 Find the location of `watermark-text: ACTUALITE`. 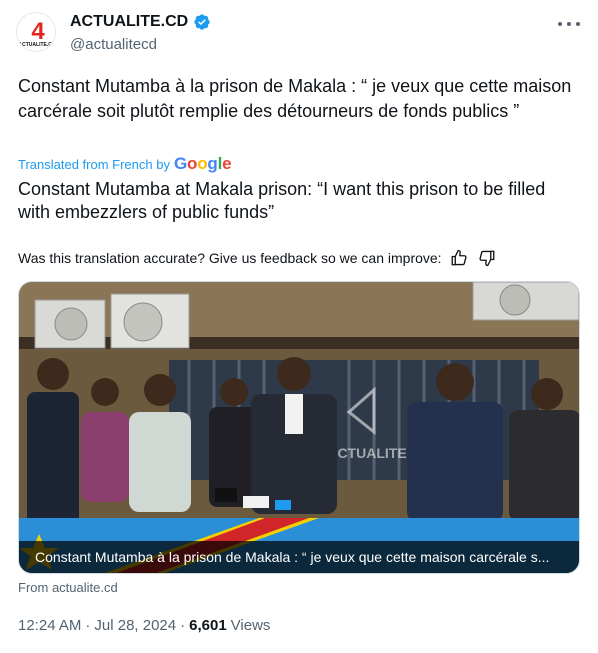

watermark-text: ACTUALITE is located at coordinates (366, 453).